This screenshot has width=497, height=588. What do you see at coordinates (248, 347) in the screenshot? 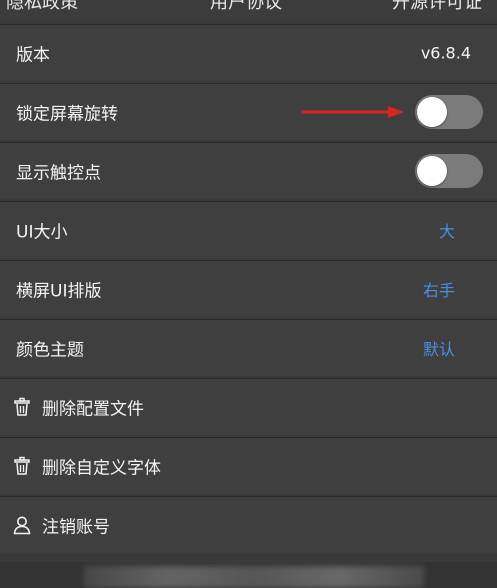
I see `setting-color-theme: 颜色主题 默认` at bounding box center [248, 347].